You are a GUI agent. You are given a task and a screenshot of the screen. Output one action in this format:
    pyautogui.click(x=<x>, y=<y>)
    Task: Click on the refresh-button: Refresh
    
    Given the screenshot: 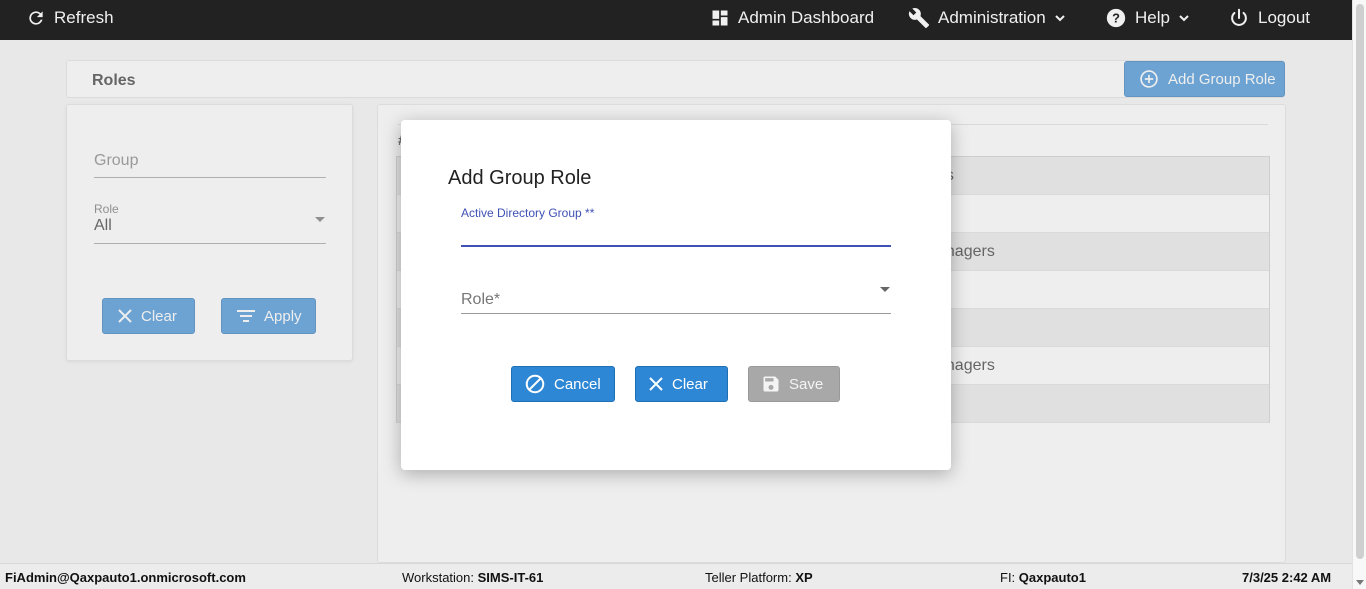 What is the action you would take?
    pyautogui.click(x=70, y=18)
    